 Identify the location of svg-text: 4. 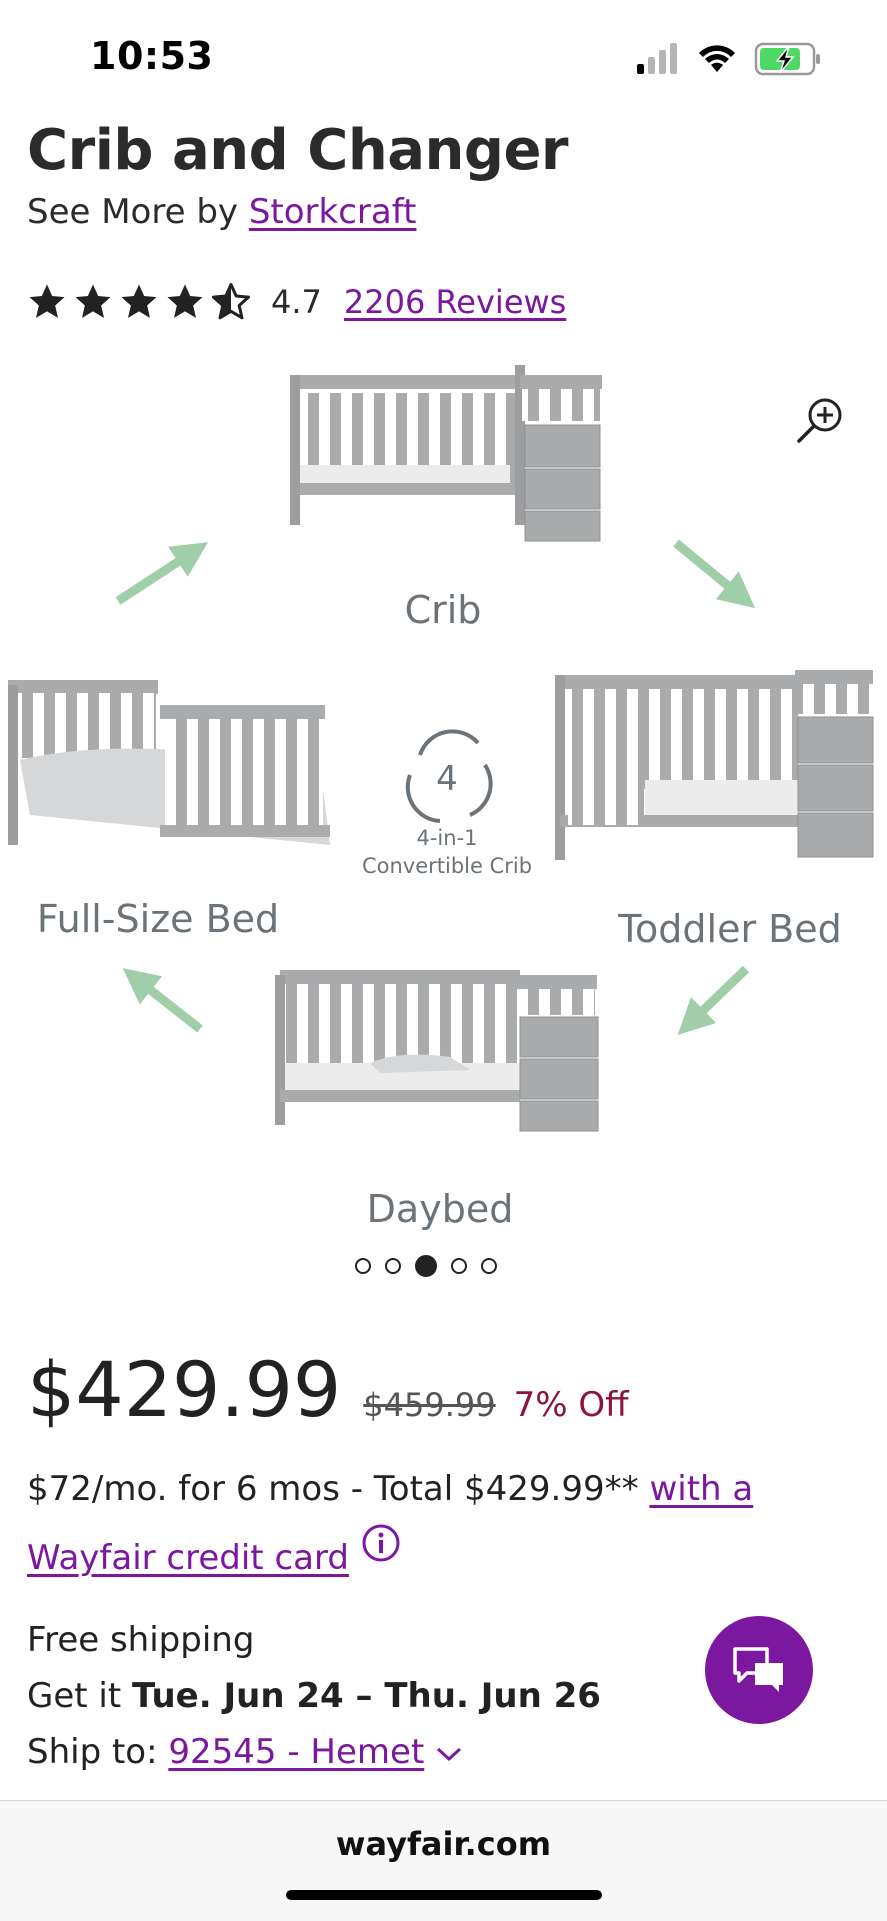
(447, 779).